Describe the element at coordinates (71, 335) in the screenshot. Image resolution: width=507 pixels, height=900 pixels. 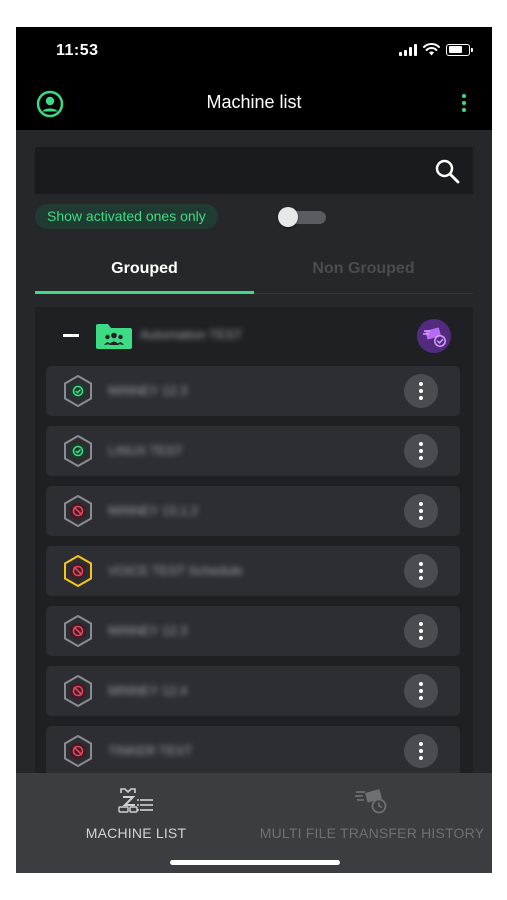
I see `minus-icon` at that location.